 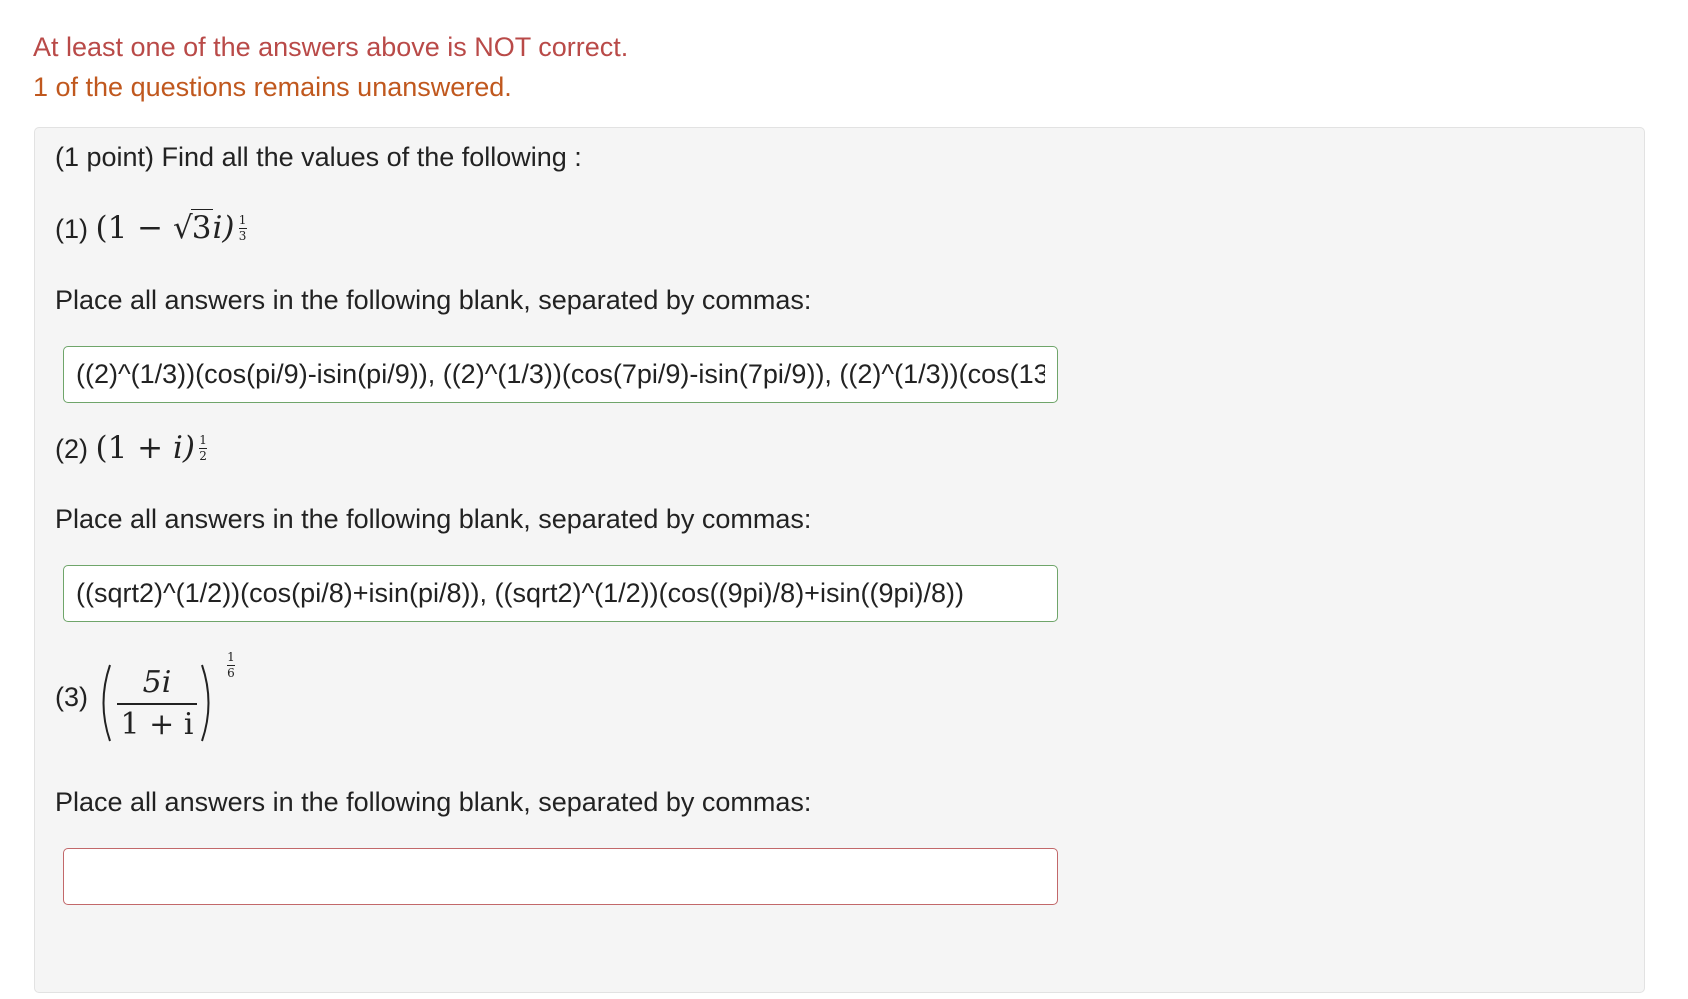 I want to click on part-2-label: (2), so click(x=71, y=449).